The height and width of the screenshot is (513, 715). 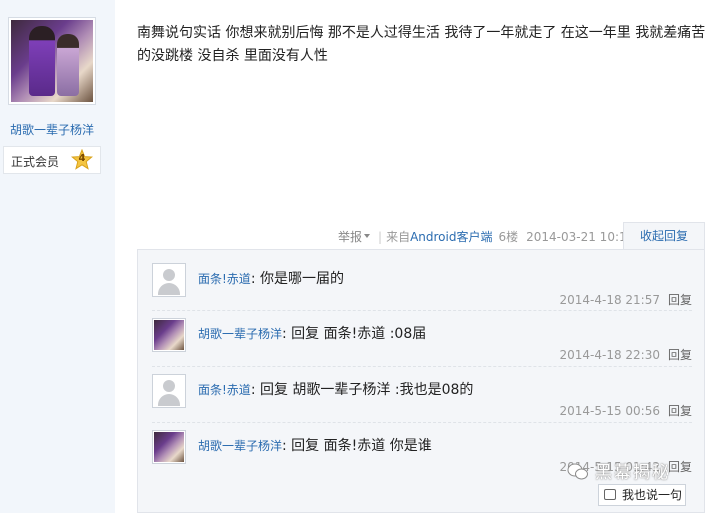 What do you see at coordinates (580, 236) in the screenshot?
I see `post-time: 2014-03-21 10:10` at bounding box center [580, 236].